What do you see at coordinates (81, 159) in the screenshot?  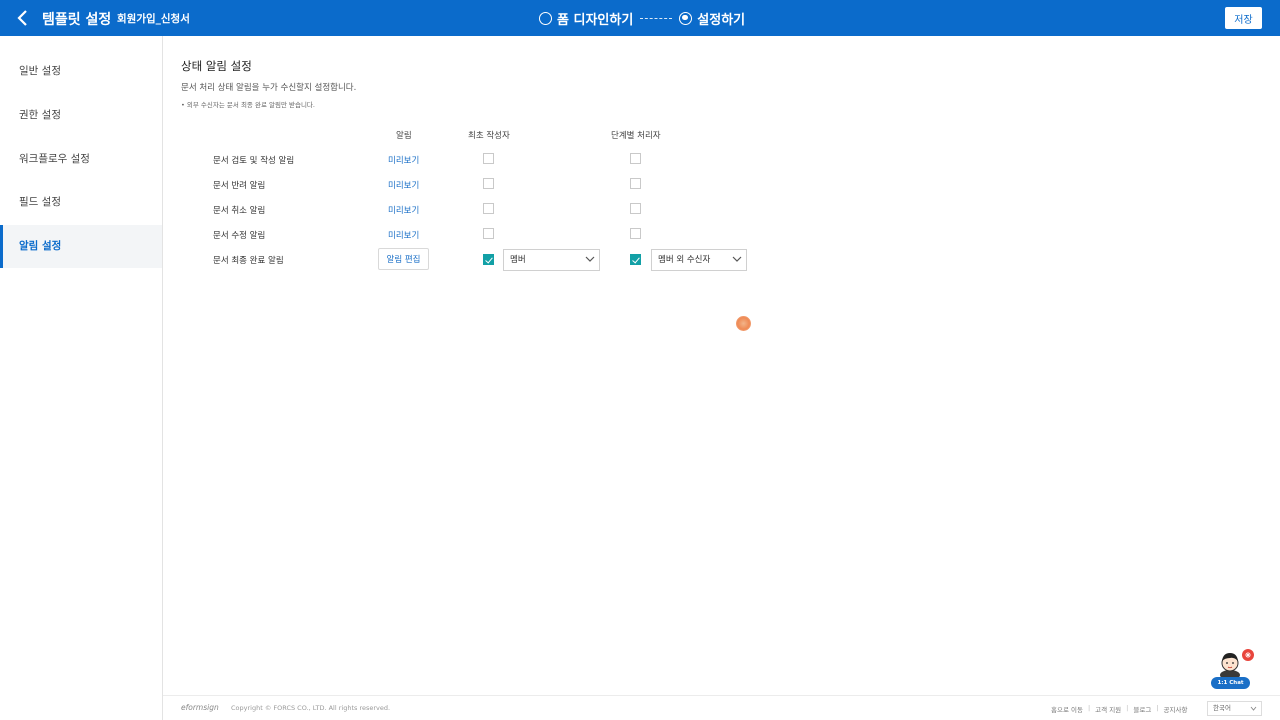 I see `sidebar-item-workflow: 워크플로우 설정` at bounding box center [81, 159].